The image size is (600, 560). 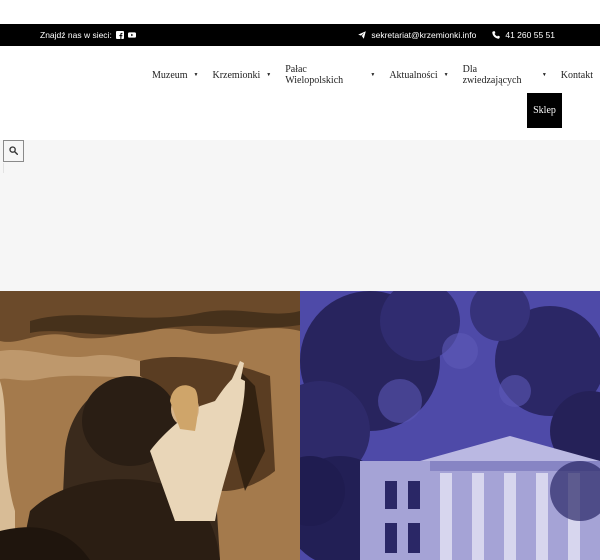 I want to click on nav-label: Muzeum, so click(x=170, y=75).